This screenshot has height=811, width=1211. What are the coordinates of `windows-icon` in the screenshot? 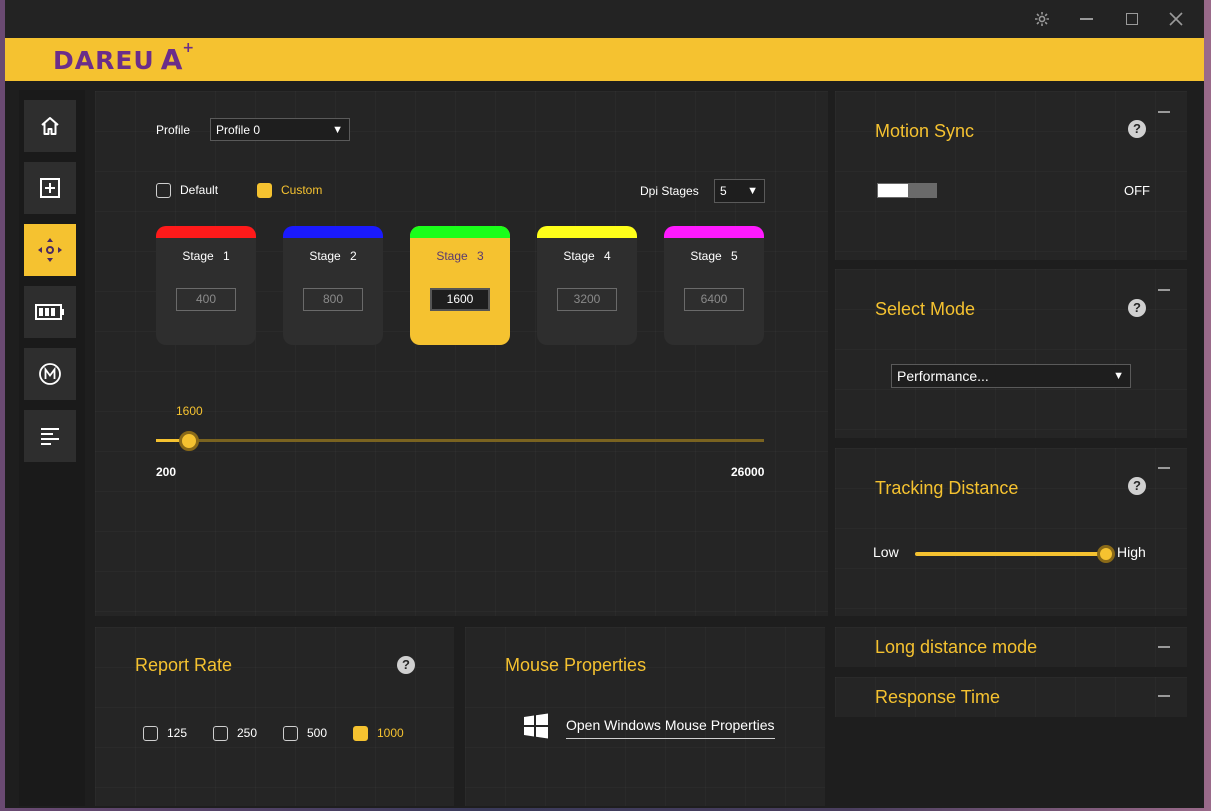 It's located at (536, 726).